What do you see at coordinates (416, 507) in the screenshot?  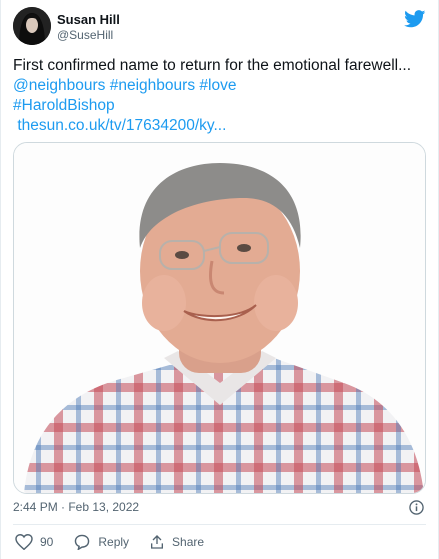 I see `info-icon` at bounding box center [416, 507].